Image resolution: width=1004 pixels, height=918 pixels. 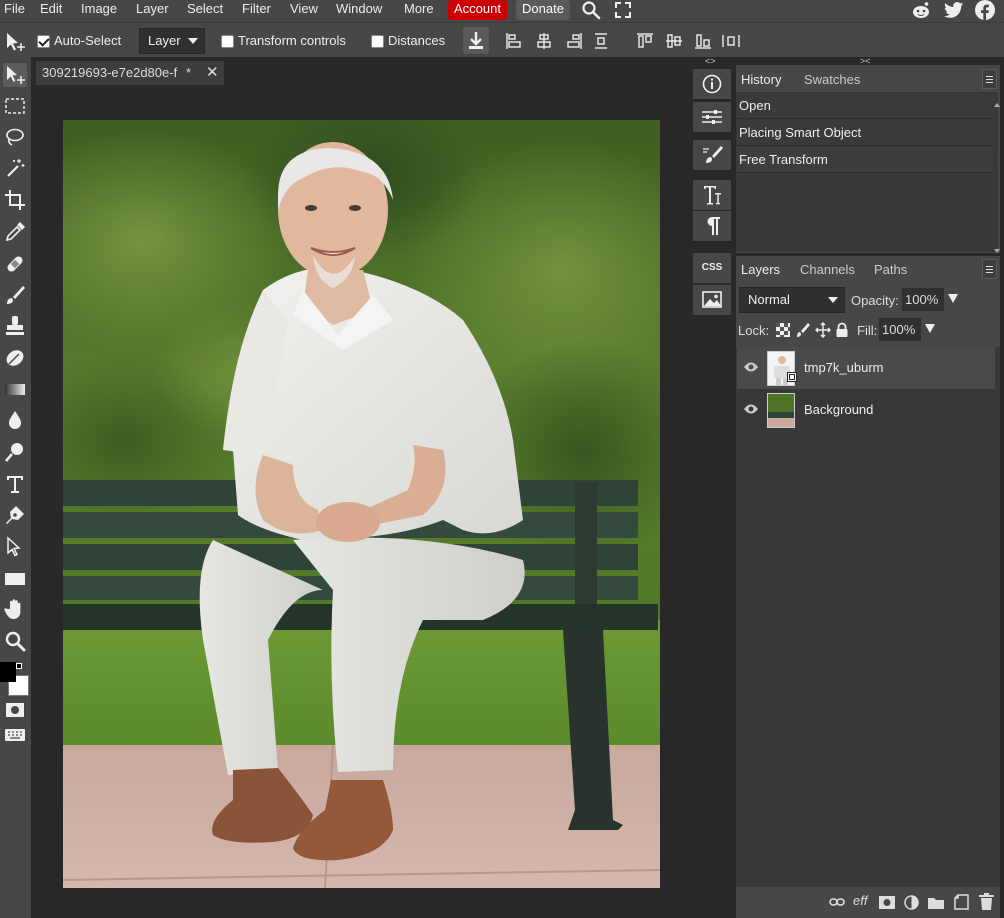 What do you see at coordinates (15, 515) in the screenshot?
I see `pen-tool` at bounding box center [15, 515].